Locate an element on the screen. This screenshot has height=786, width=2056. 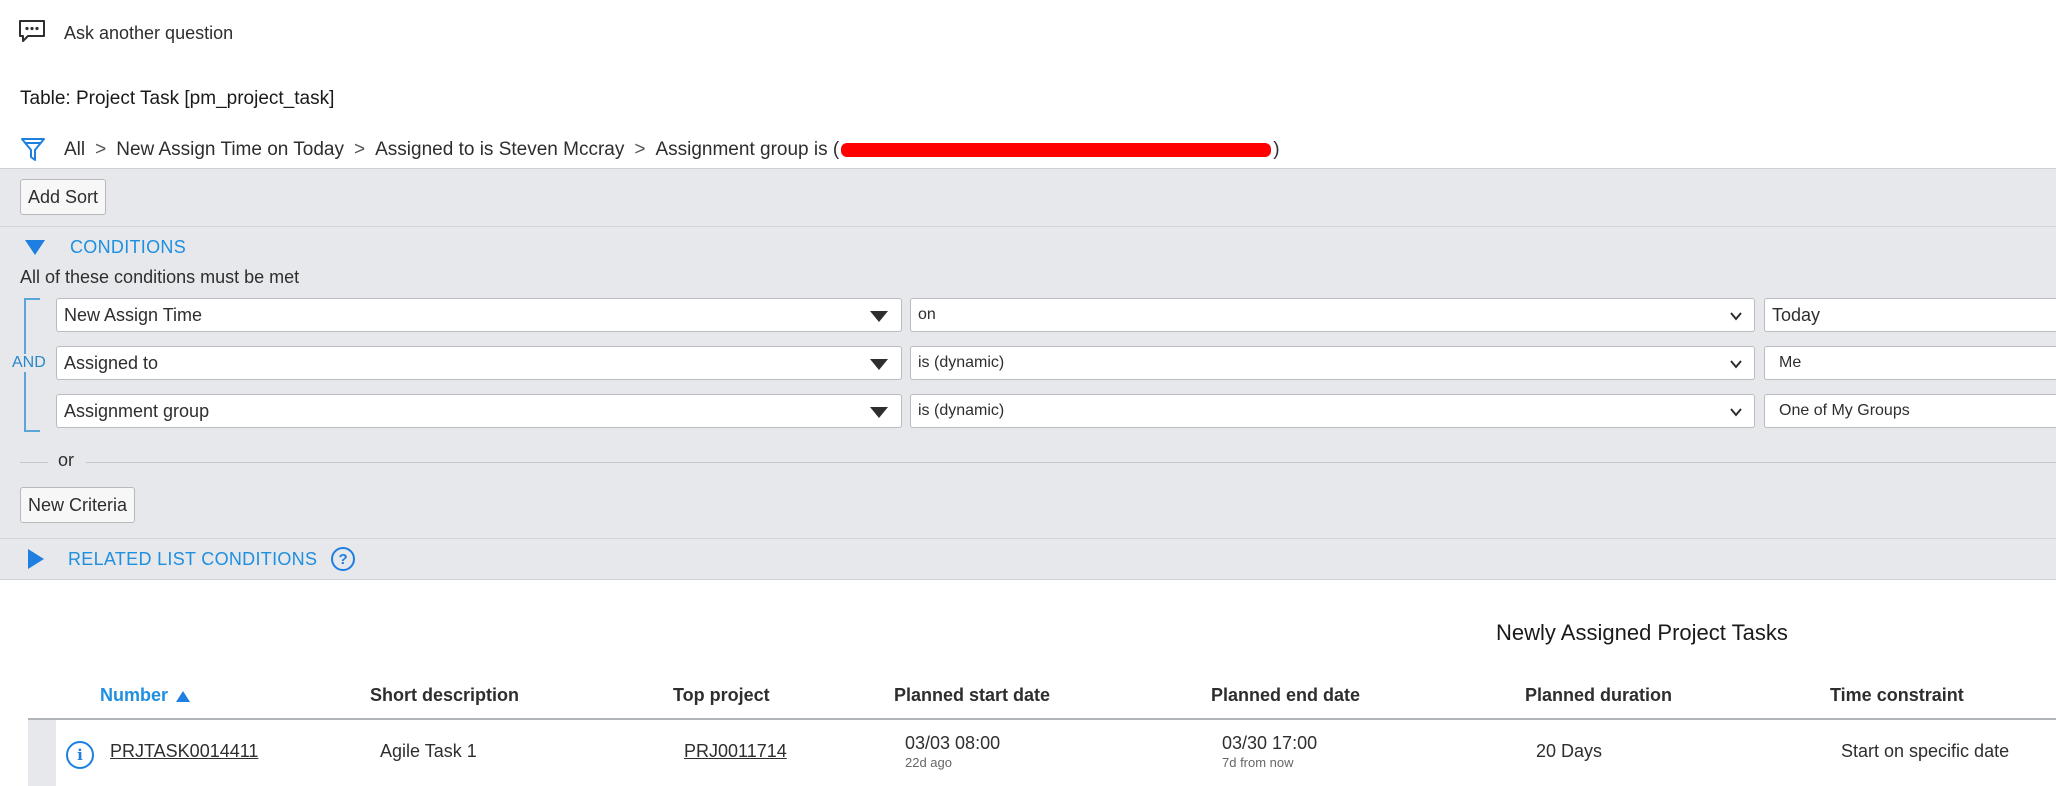
condition-value-select: Today is located at coordinates (1910, 315).